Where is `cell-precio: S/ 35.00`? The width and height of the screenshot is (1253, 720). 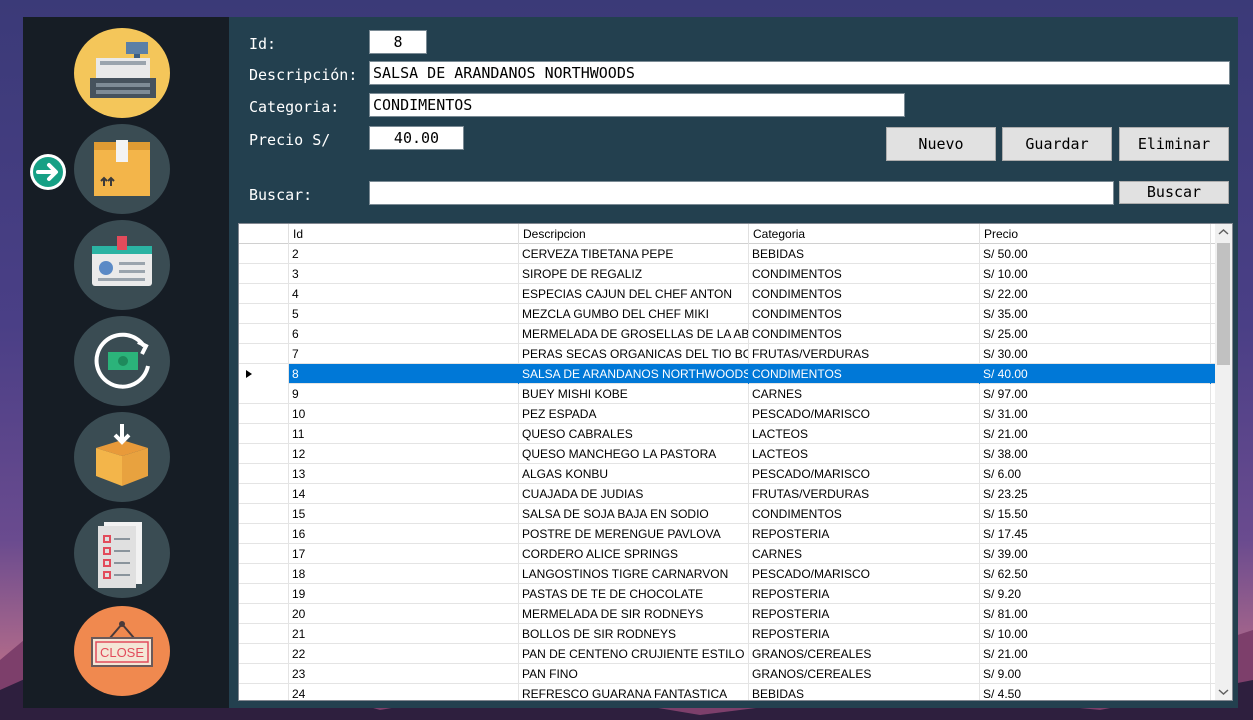
cell-precio: S/ 35.00 is located at coordinates (1095, 314).